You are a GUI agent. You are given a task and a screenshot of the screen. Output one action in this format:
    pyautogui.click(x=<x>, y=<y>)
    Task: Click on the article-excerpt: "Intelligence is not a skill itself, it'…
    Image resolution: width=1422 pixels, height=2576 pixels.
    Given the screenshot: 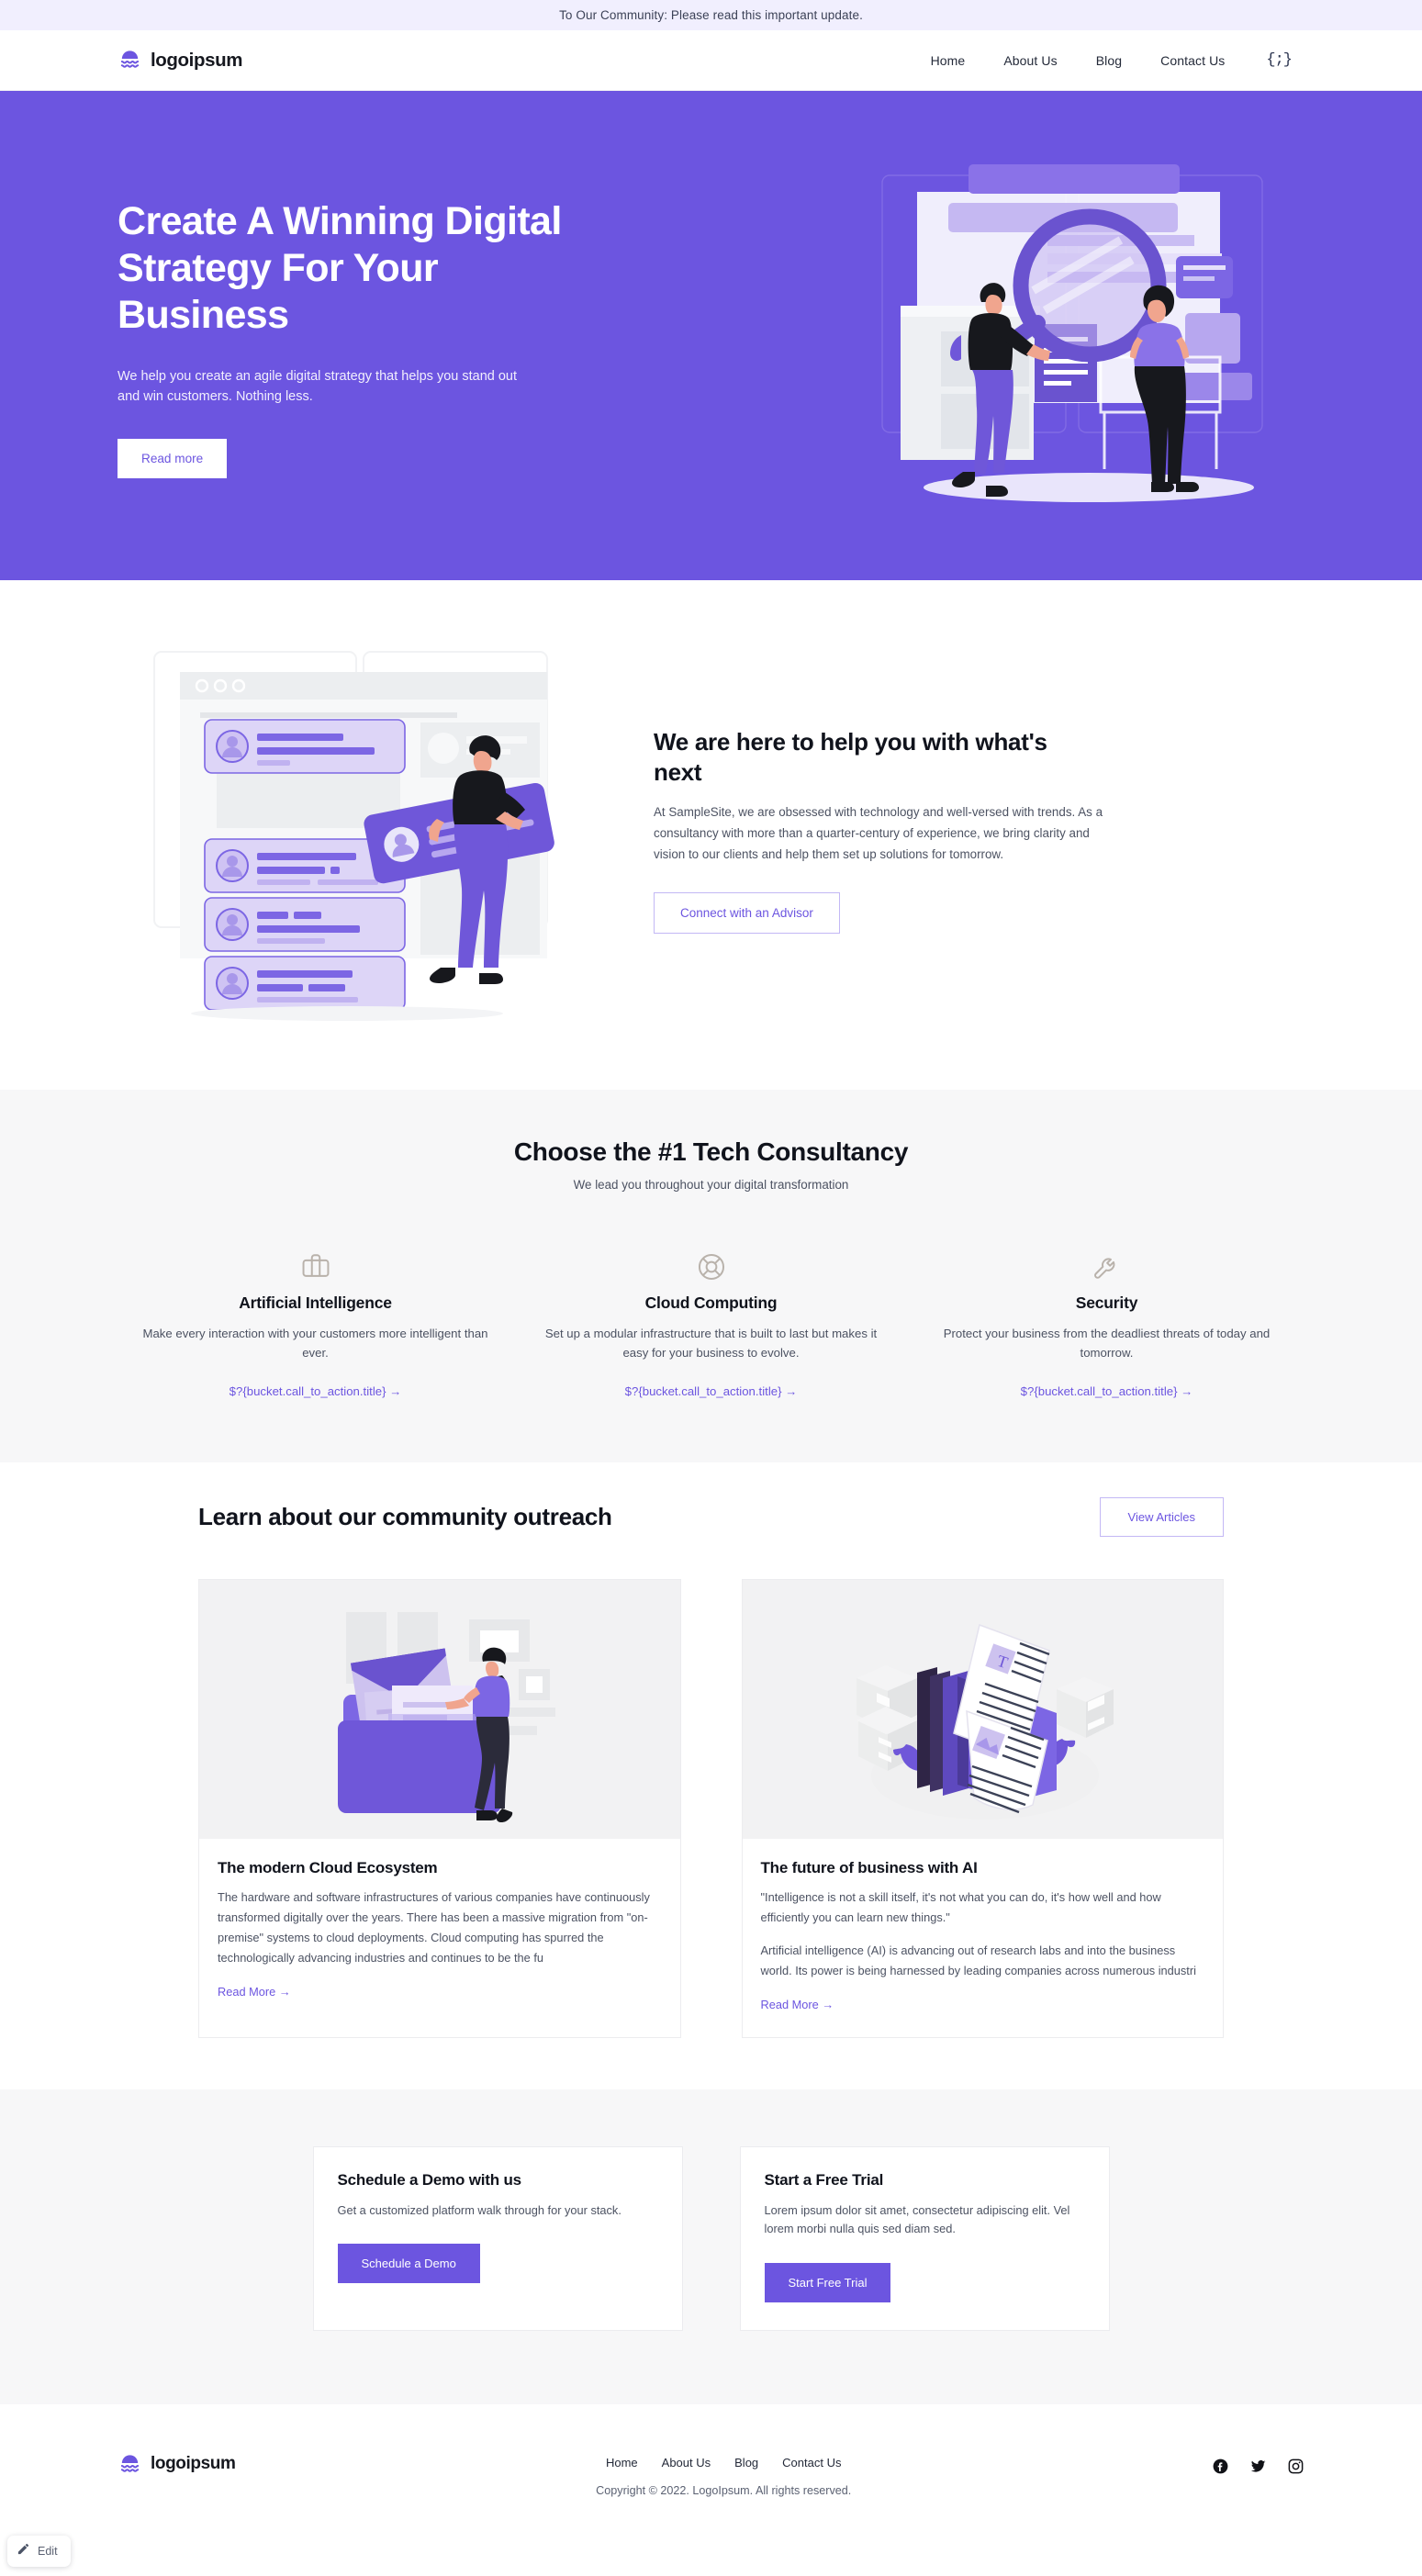 What is the action you would take?
    pyautogui.click(x=960, y=1906)
    